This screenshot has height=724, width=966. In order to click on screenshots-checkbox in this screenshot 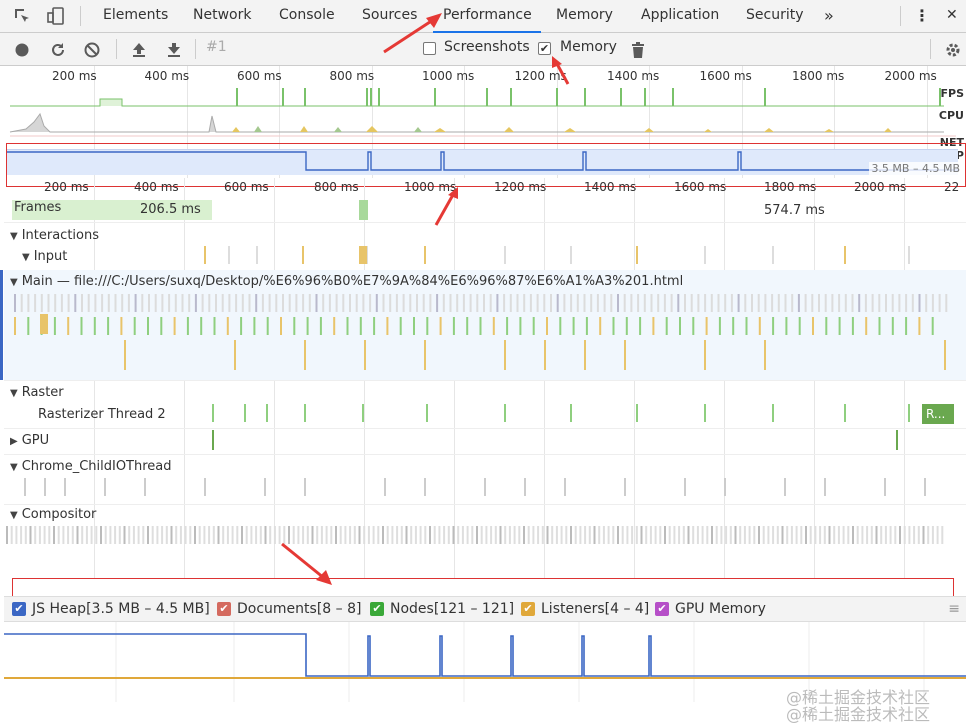, I will do `click(429, 48)`.